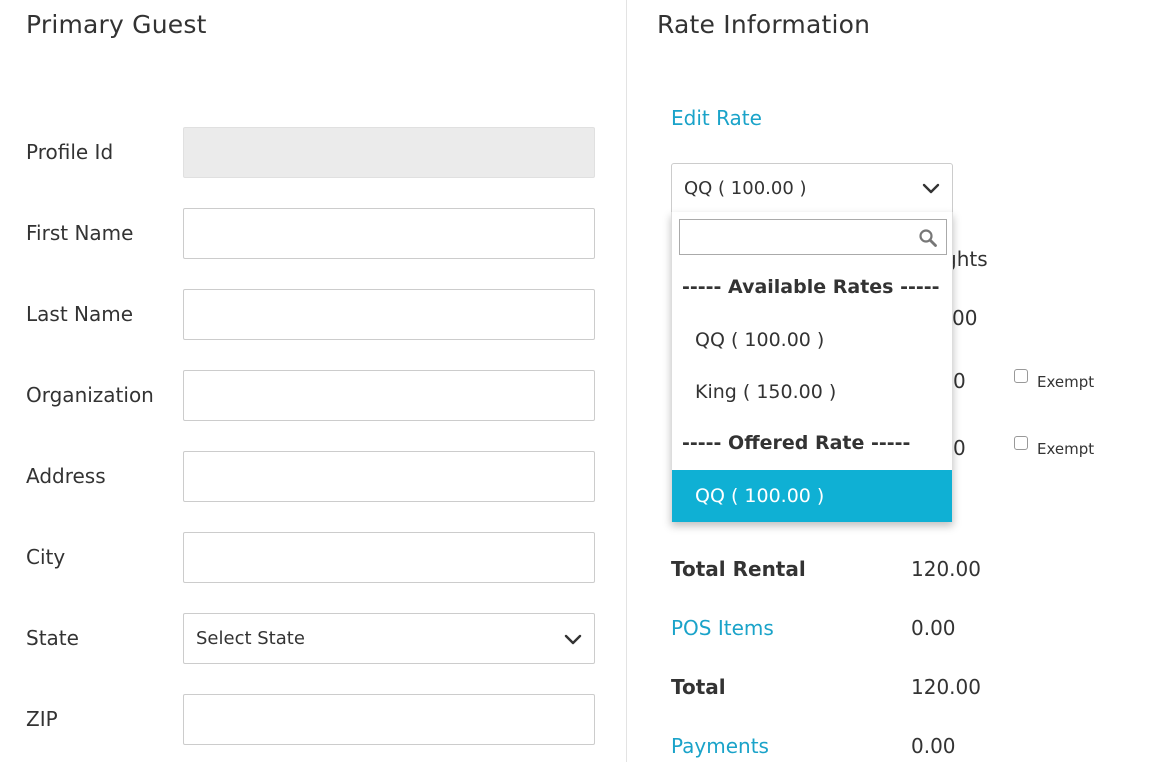 Image resolution: width=1161 pixels, height=762 pixels. What do you see at coordinates (1066, 449) in the screenshot?
I see `exempt-label-2: Exempt` at bounding box center [1066, 449].